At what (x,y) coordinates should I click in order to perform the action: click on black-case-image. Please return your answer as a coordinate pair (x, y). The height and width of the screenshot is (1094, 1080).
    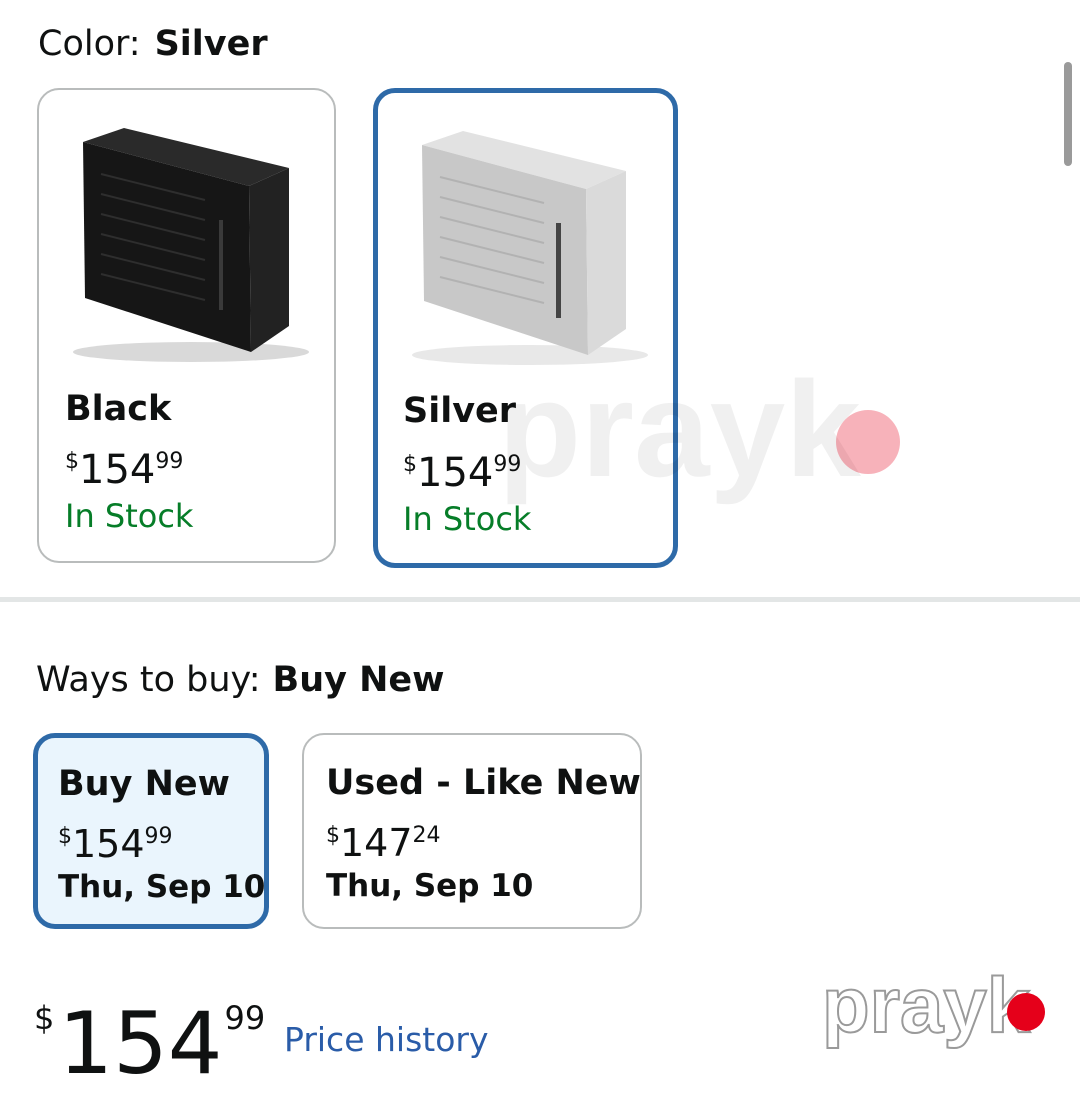
    Looking at the image, I should click on (191, 245).